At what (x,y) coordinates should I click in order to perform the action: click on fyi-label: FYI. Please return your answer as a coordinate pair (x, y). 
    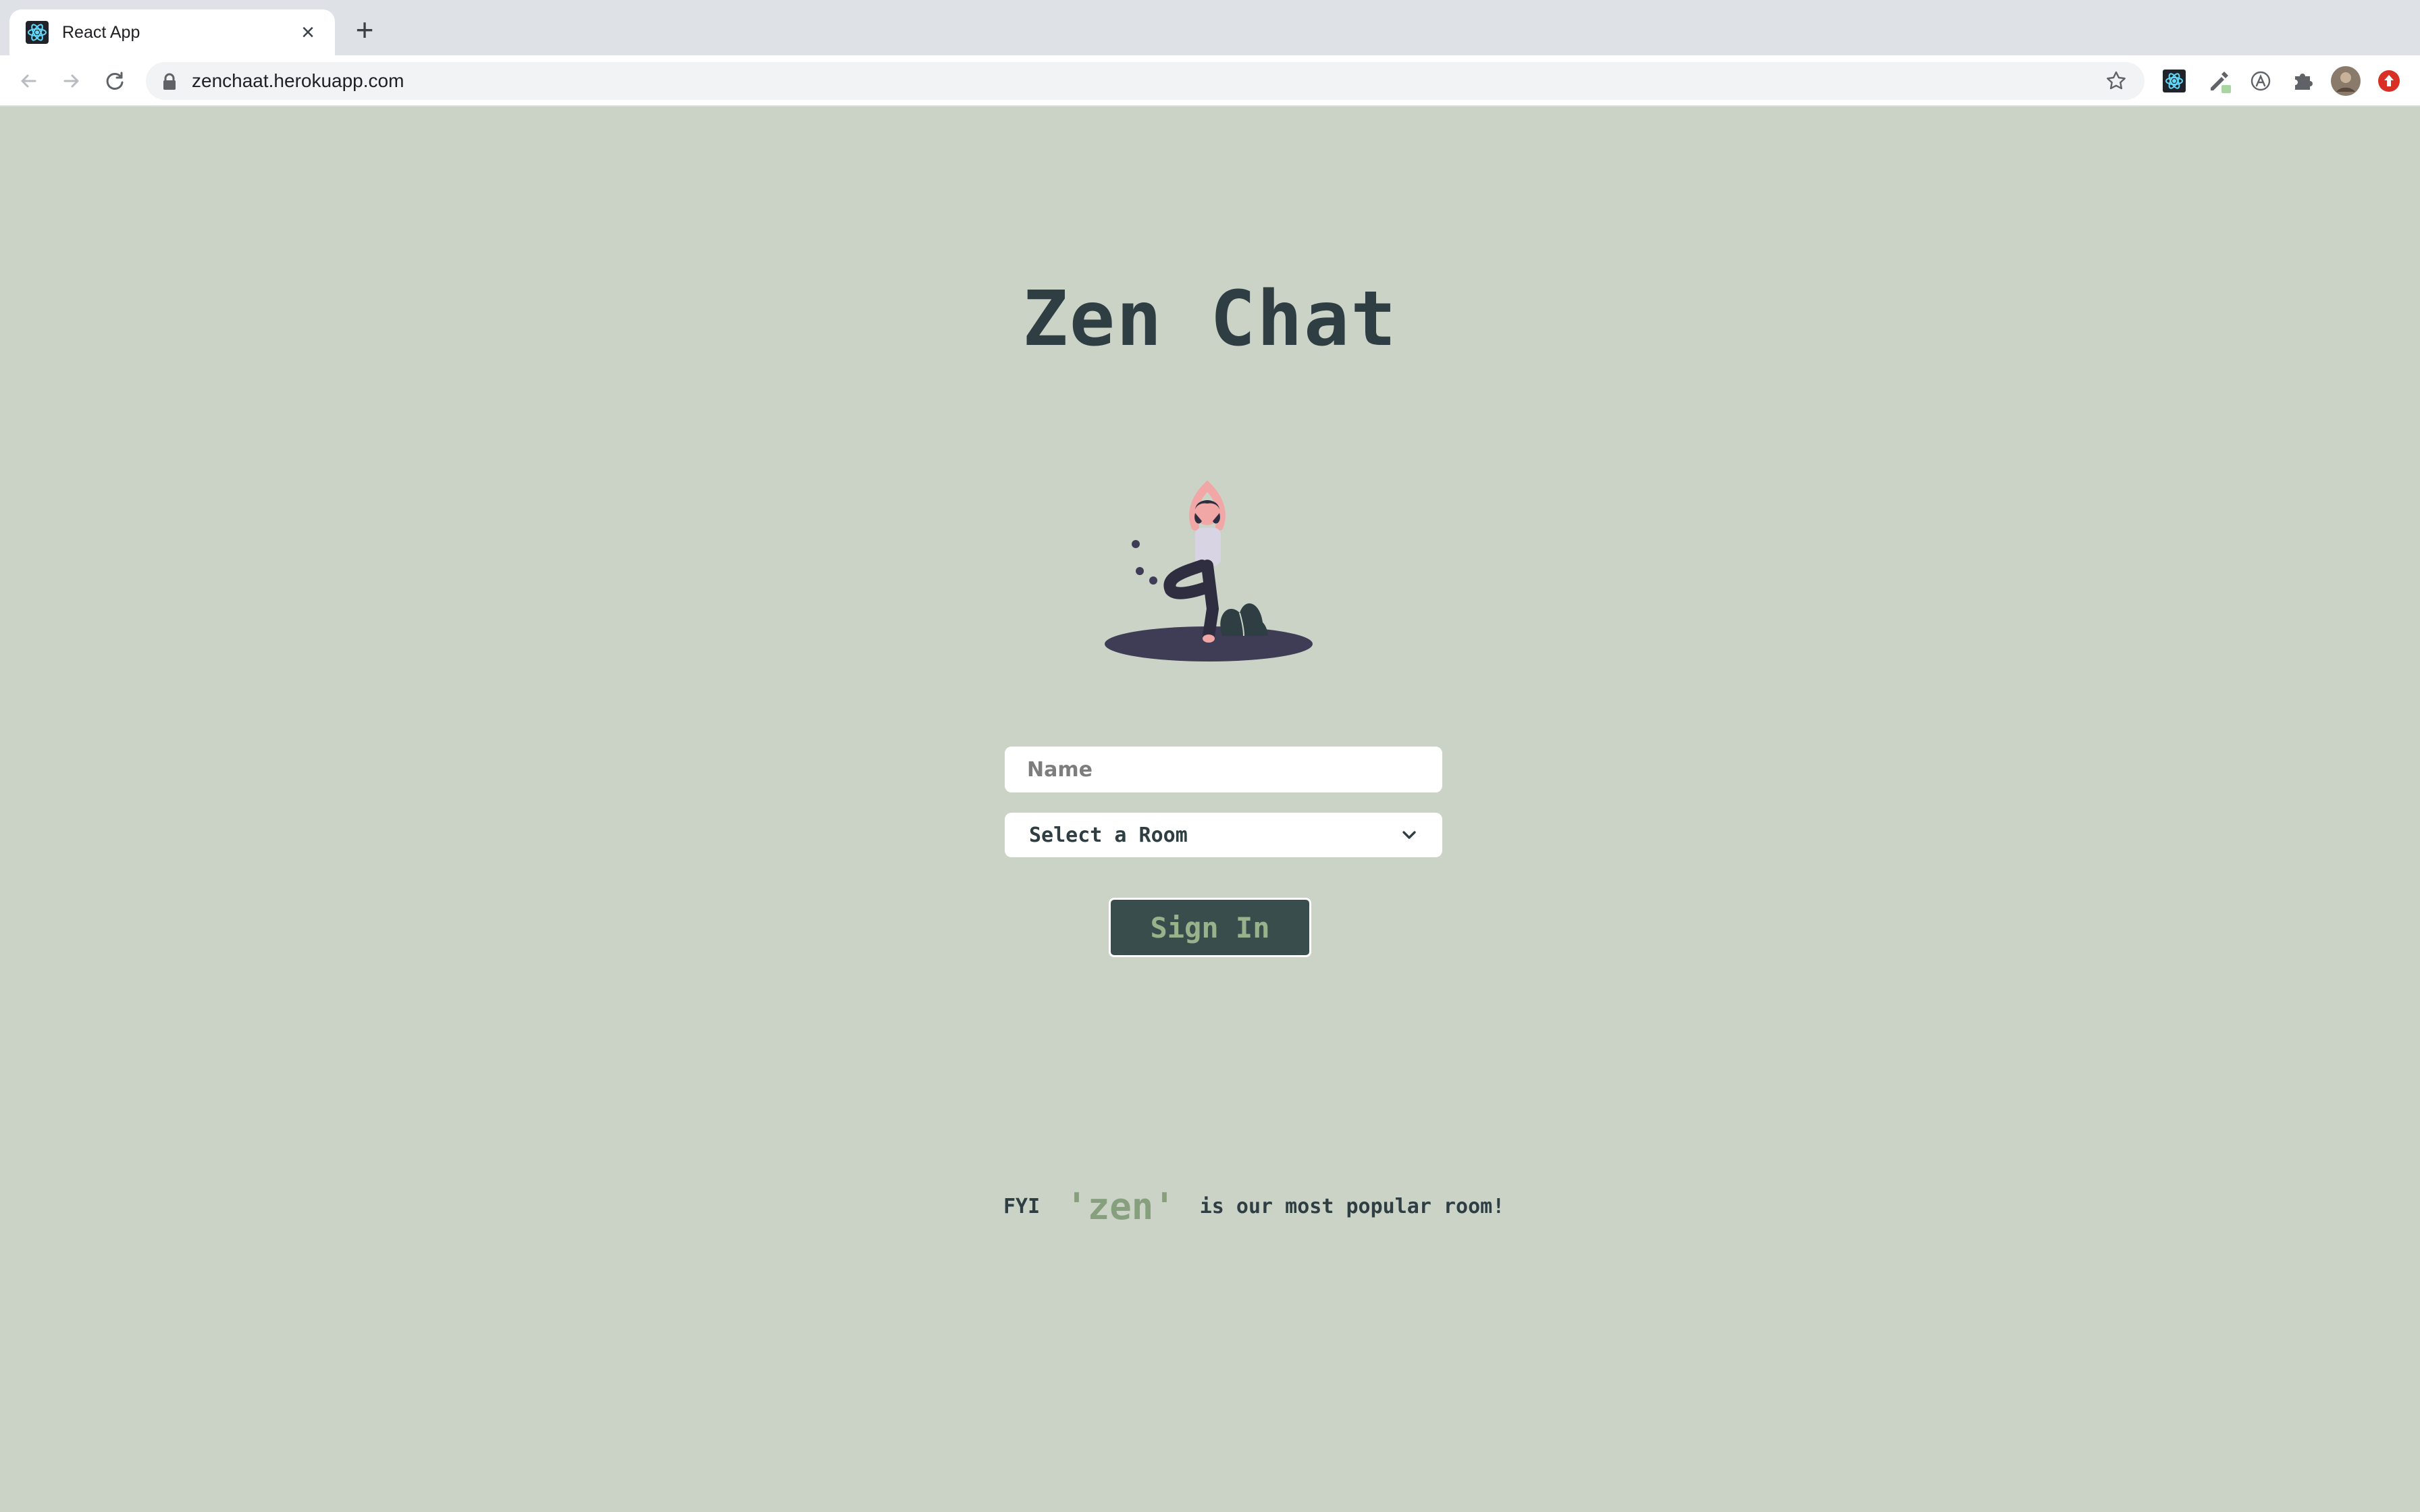
    Looking at the image, I should click on (1022, 1206).